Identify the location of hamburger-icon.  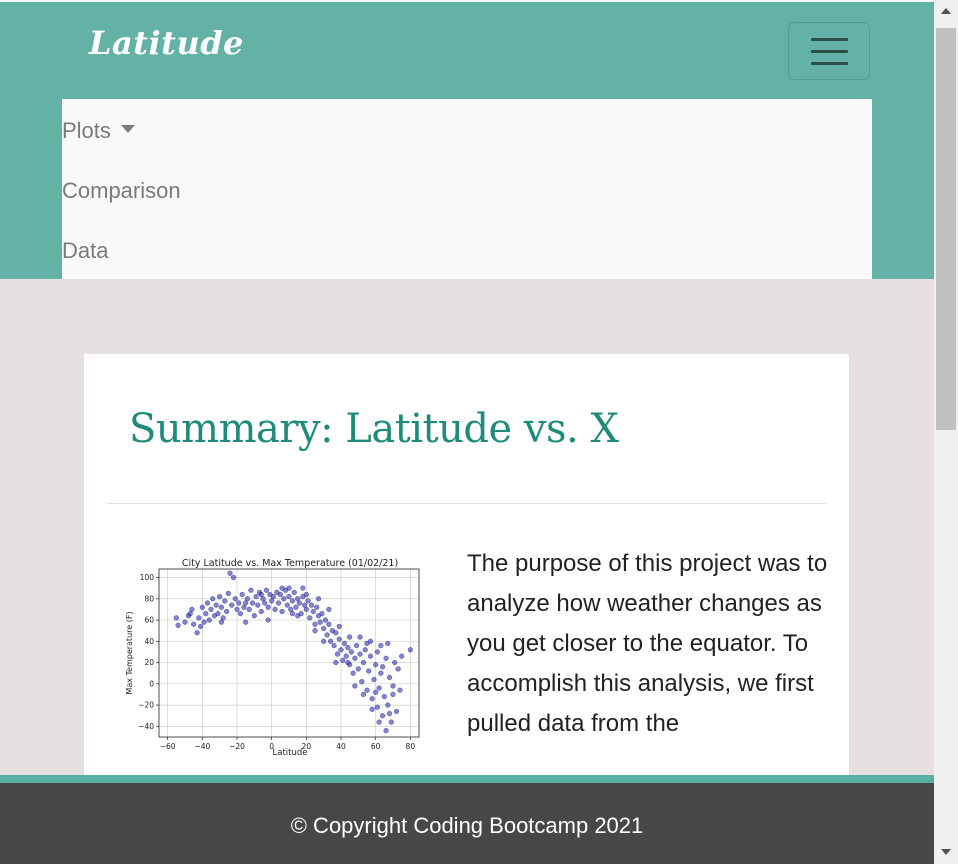
(829, 39).